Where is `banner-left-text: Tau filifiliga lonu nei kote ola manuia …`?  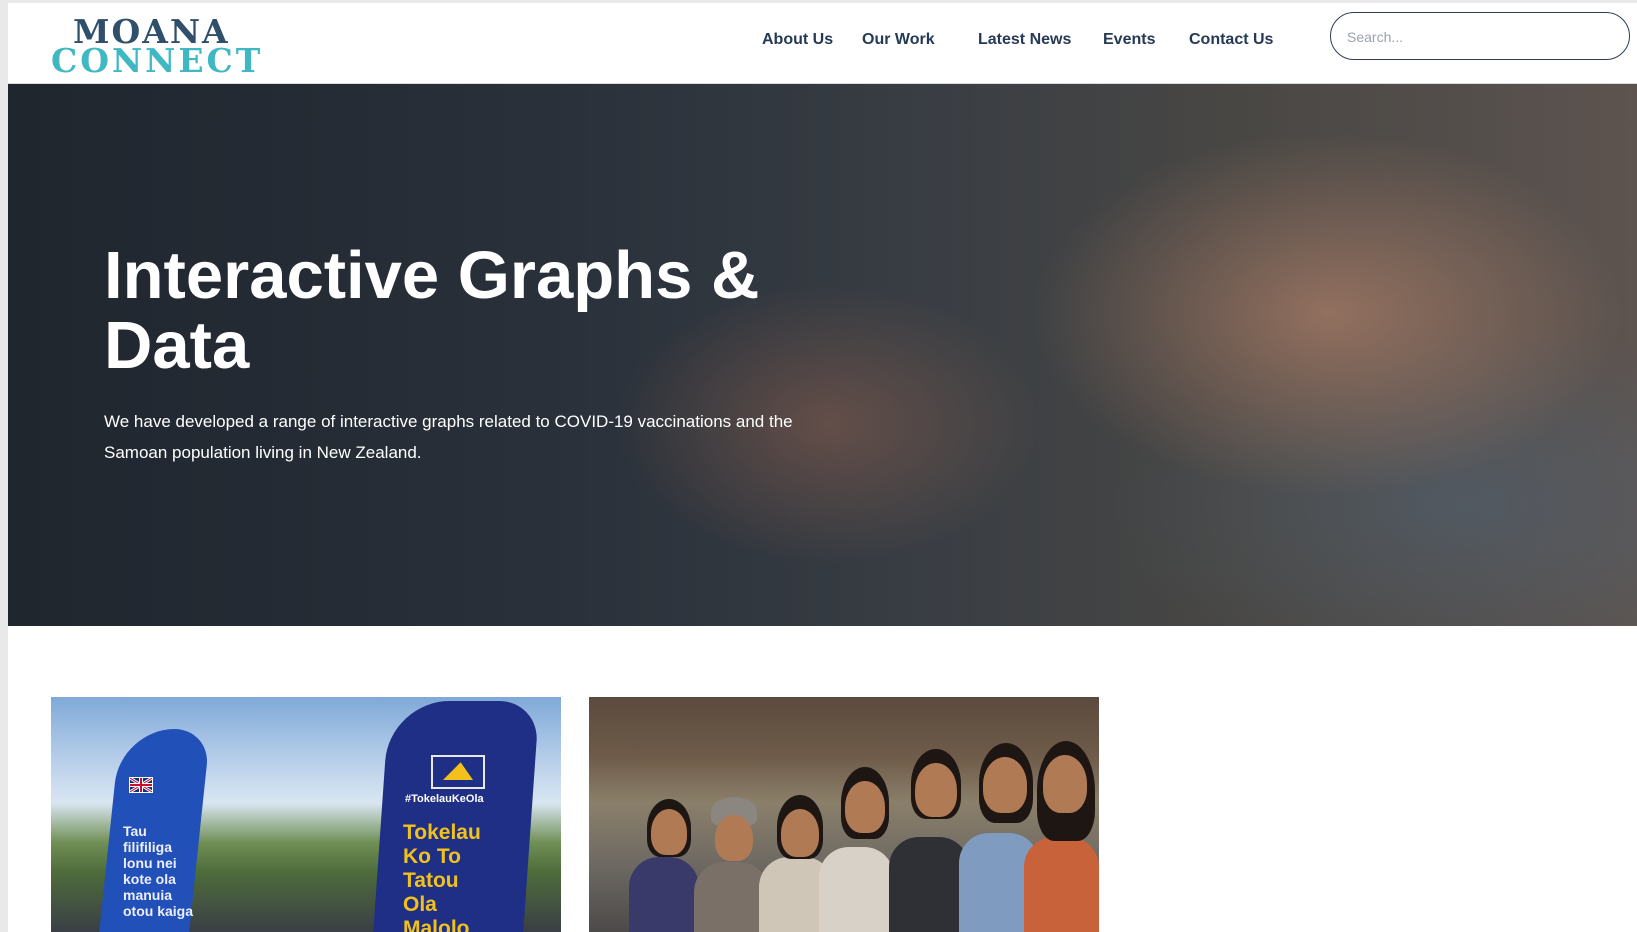 banner-left-text: Tau filifiliga lonu nei kote ola manuia … is located at coordinates (158, 871).